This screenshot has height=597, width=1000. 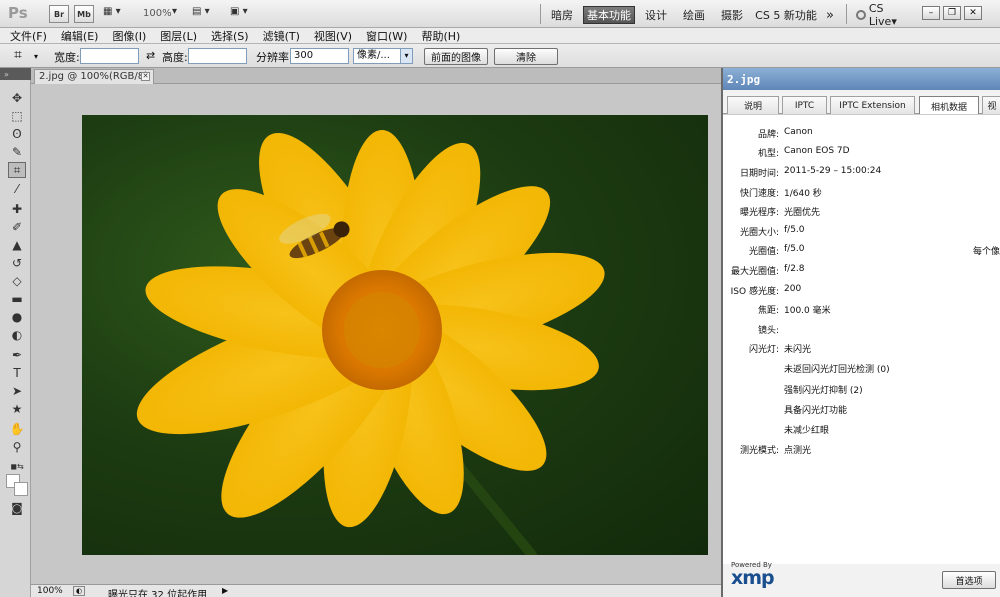 I want to click on status-message: 曝光只在 32 位起作用, so click(x=158, y=593).